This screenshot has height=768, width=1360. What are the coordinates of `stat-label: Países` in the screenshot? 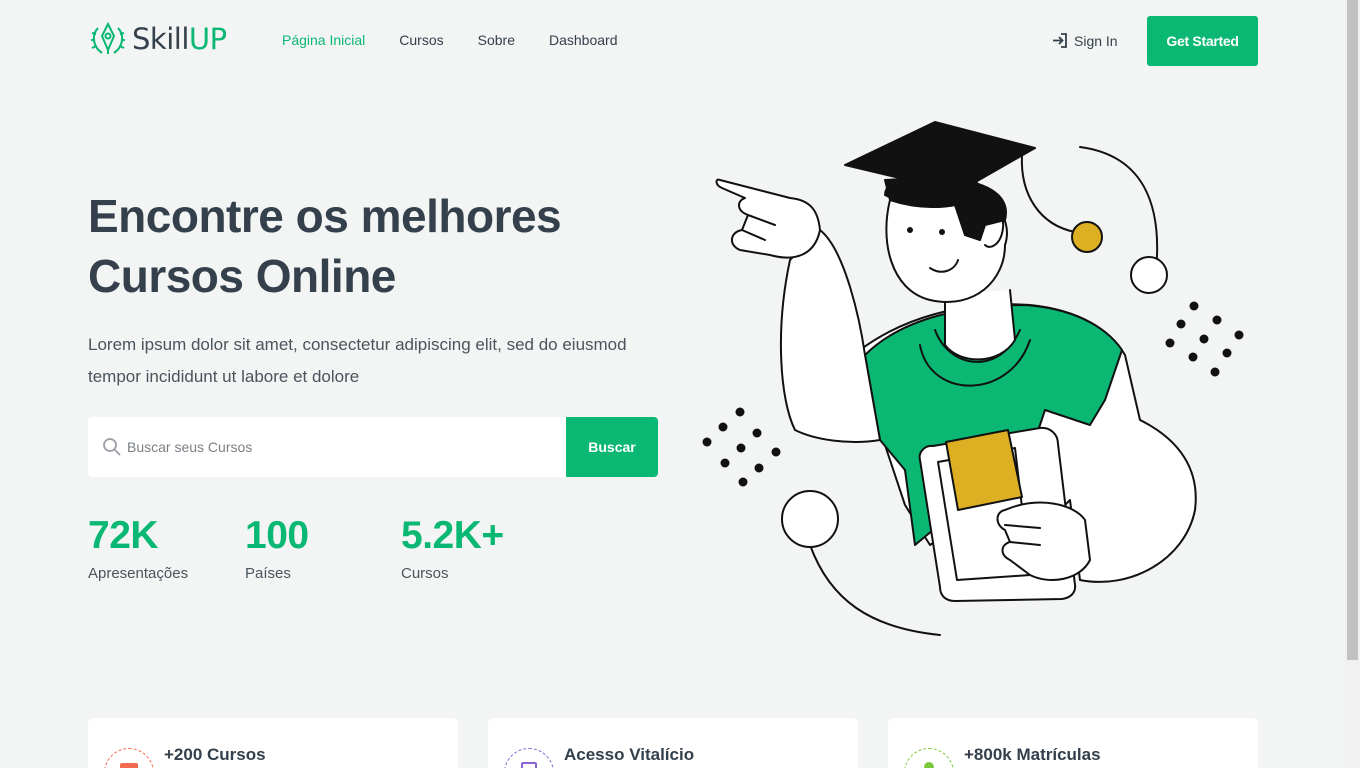 It's located at (268, 573).